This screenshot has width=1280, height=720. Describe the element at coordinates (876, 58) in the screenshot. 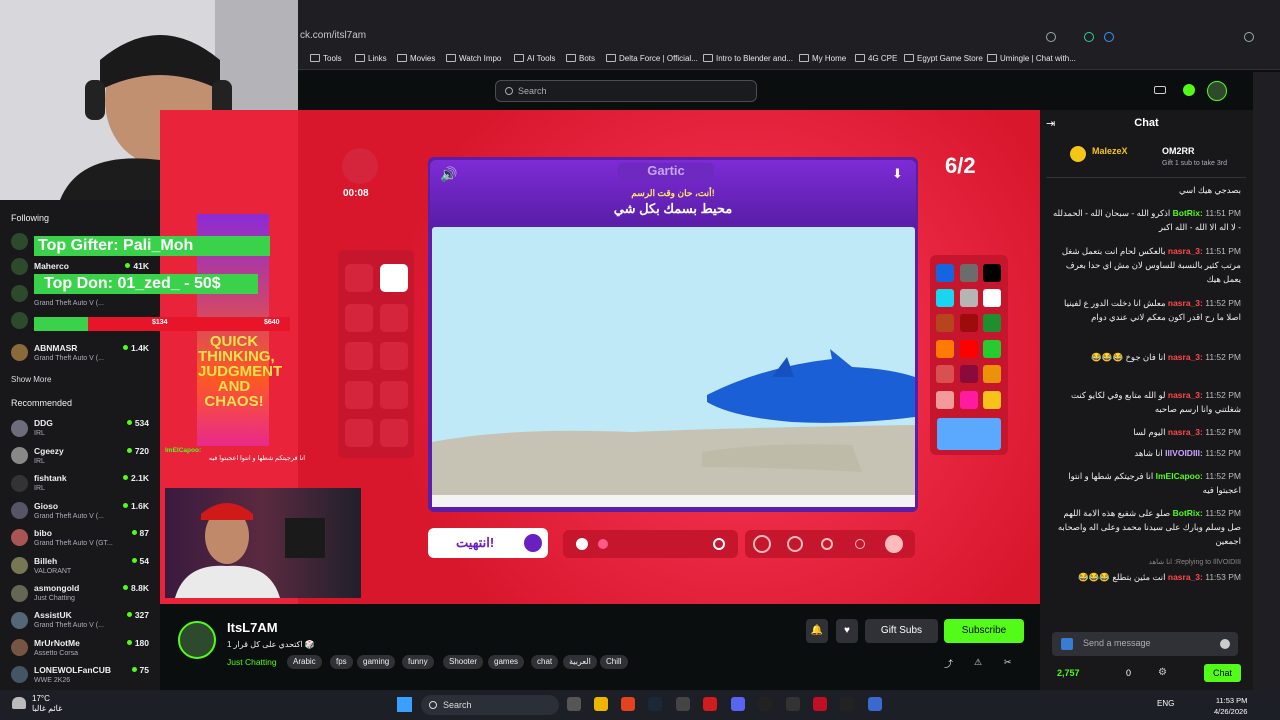

I see `bookmark-item: 4G CPE` at that location.